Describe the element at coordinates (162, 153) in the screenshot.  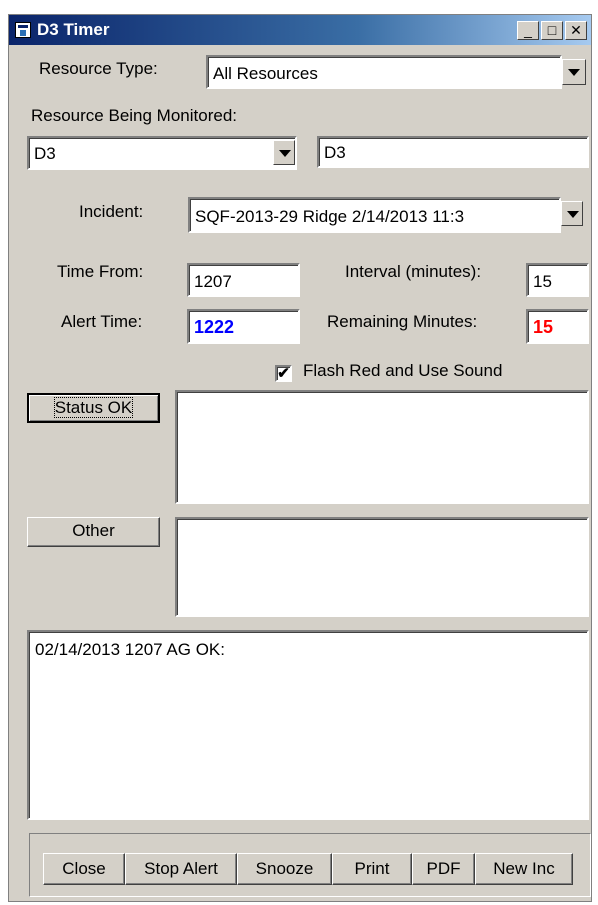
I see `resource-monitored-select: D3` at that location.